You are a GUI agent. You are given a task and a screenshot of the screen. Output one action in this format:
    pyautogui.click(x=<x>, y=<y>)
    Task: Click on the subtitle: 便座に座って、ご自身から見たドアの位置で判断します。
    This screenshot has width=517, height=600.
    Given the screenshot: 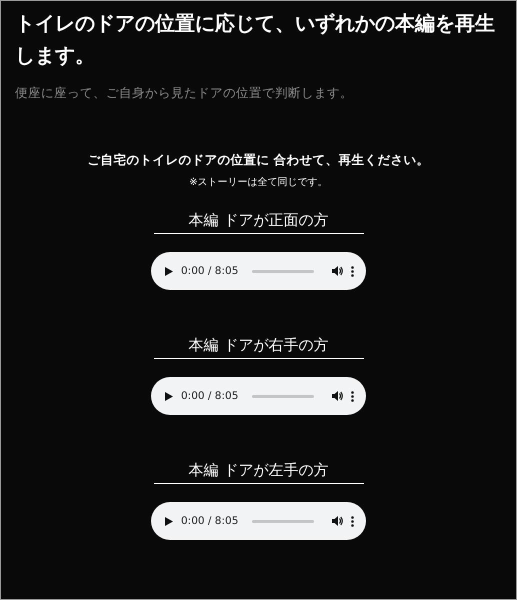 What is the action you would take?
    pyautogui.click(x=184, y=93)
    